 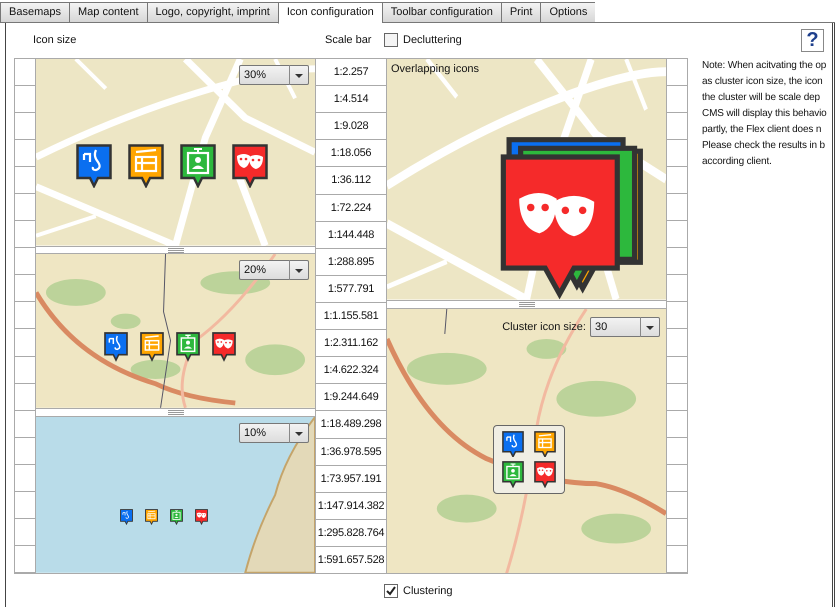 I want to click on tab: Icon configuration, so click(x=330, y=13).